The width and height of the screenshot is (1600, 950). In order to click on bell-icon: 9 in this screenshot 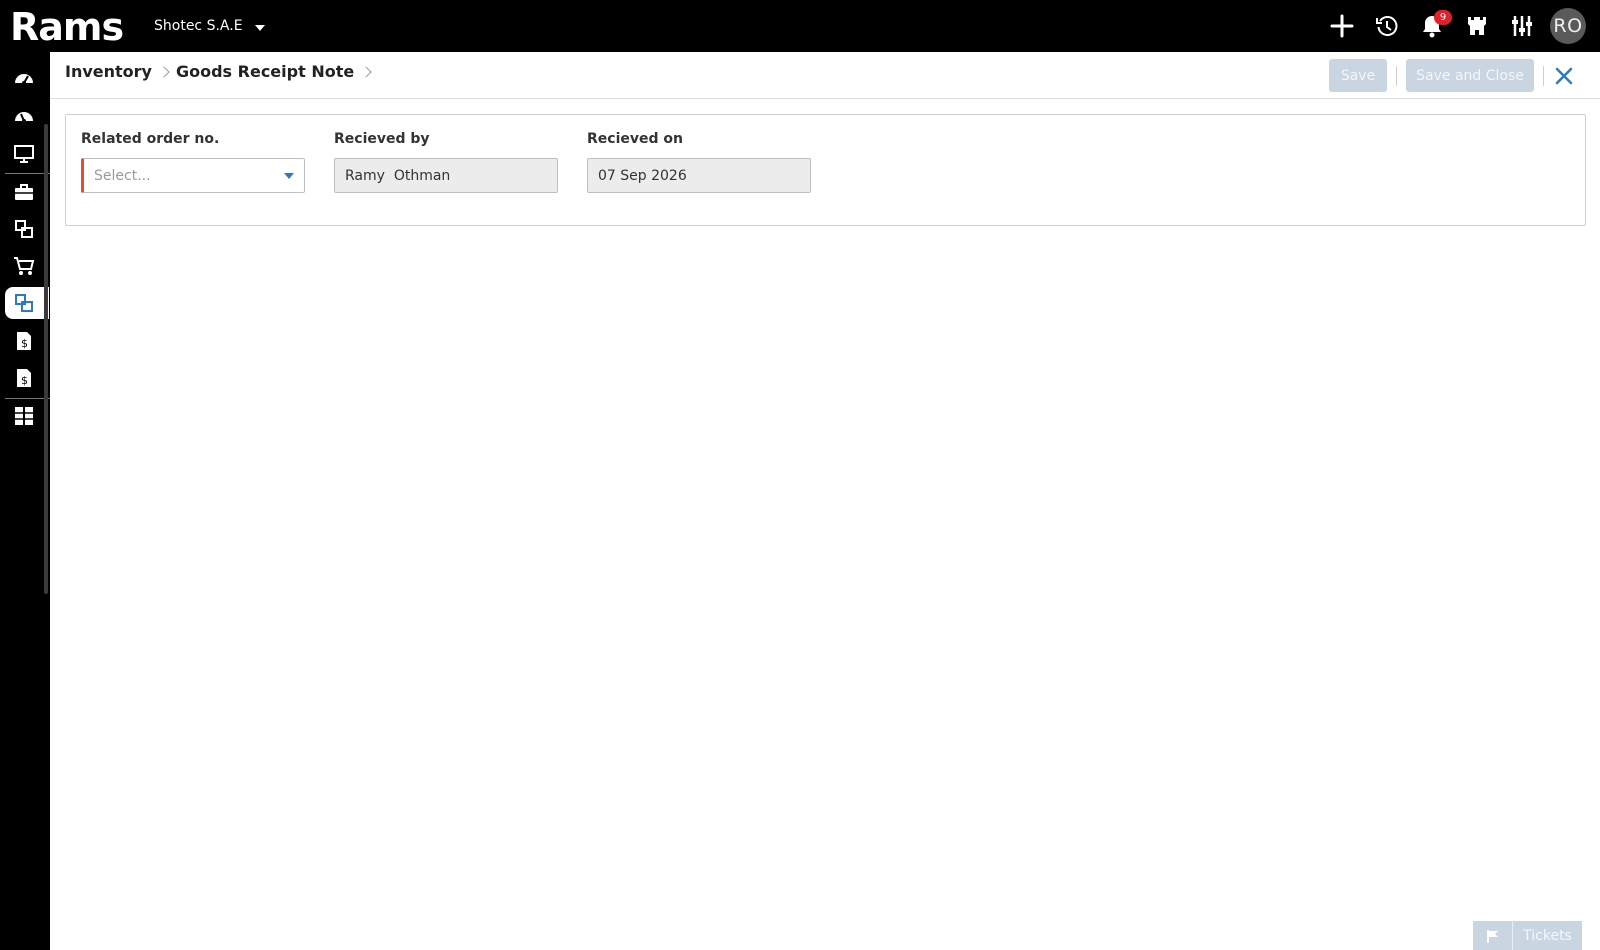, I will do `click(1431, 26)`.